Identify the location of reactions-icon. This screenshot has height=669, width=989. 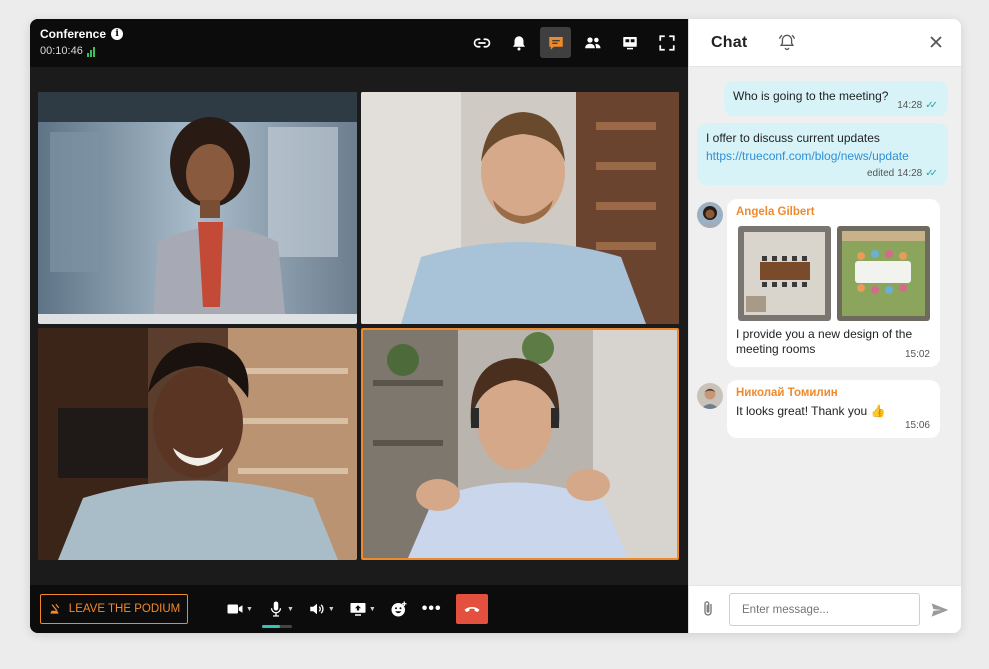
(399, 609).